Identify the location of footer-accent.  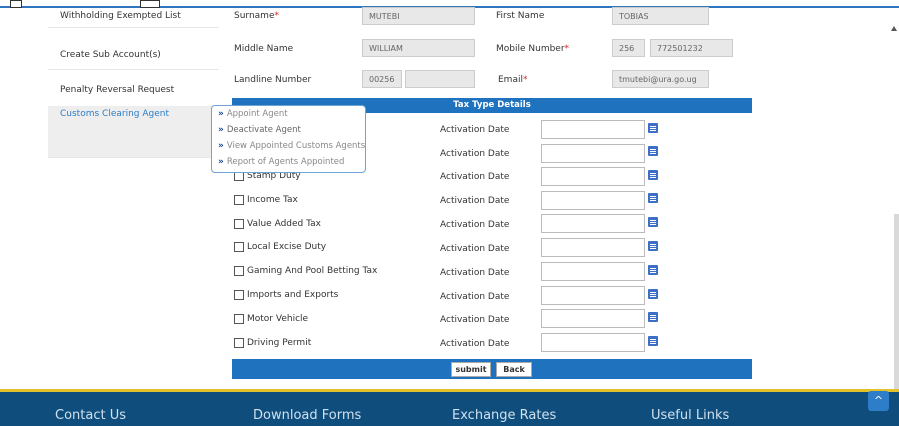
(449, 390).